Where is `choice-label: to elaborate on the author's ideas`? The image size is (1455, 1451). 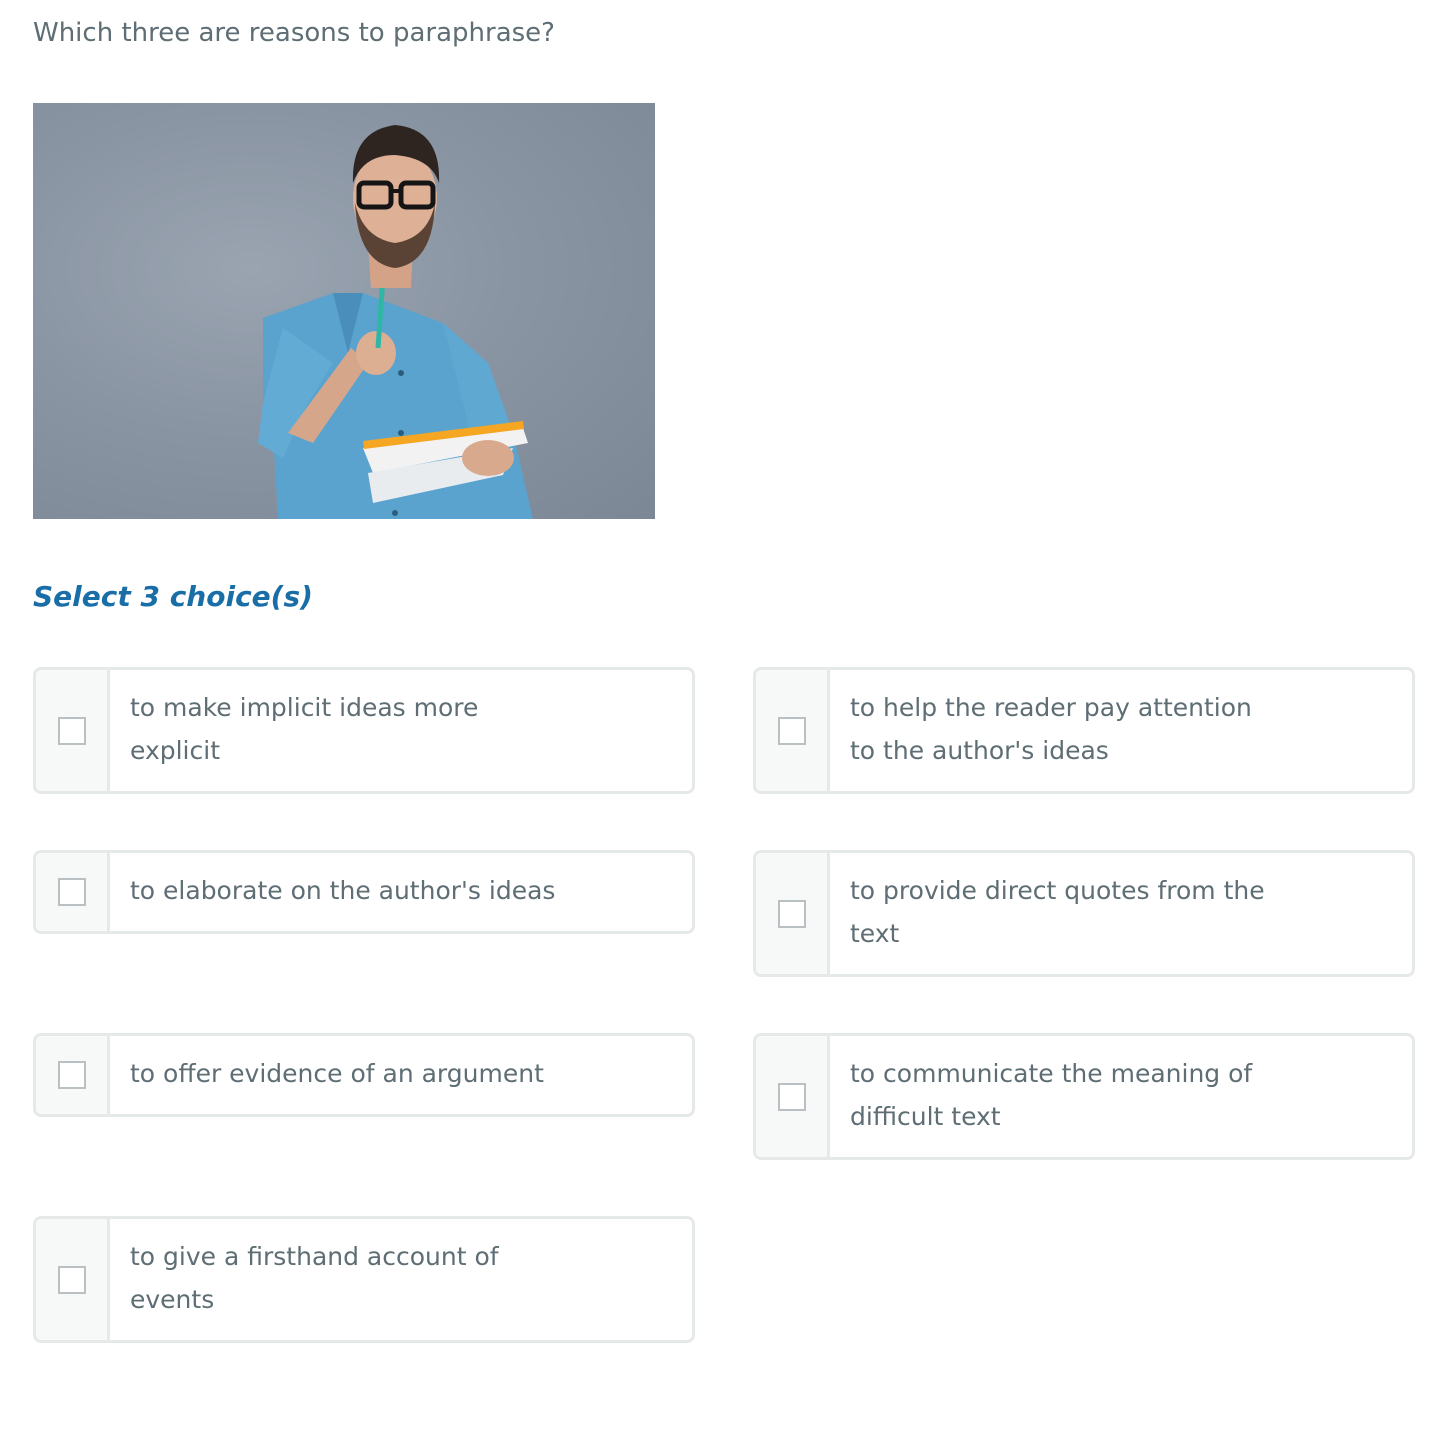 choice-label: to elaborate on the author's ideas is located at coordinates (343, 890).